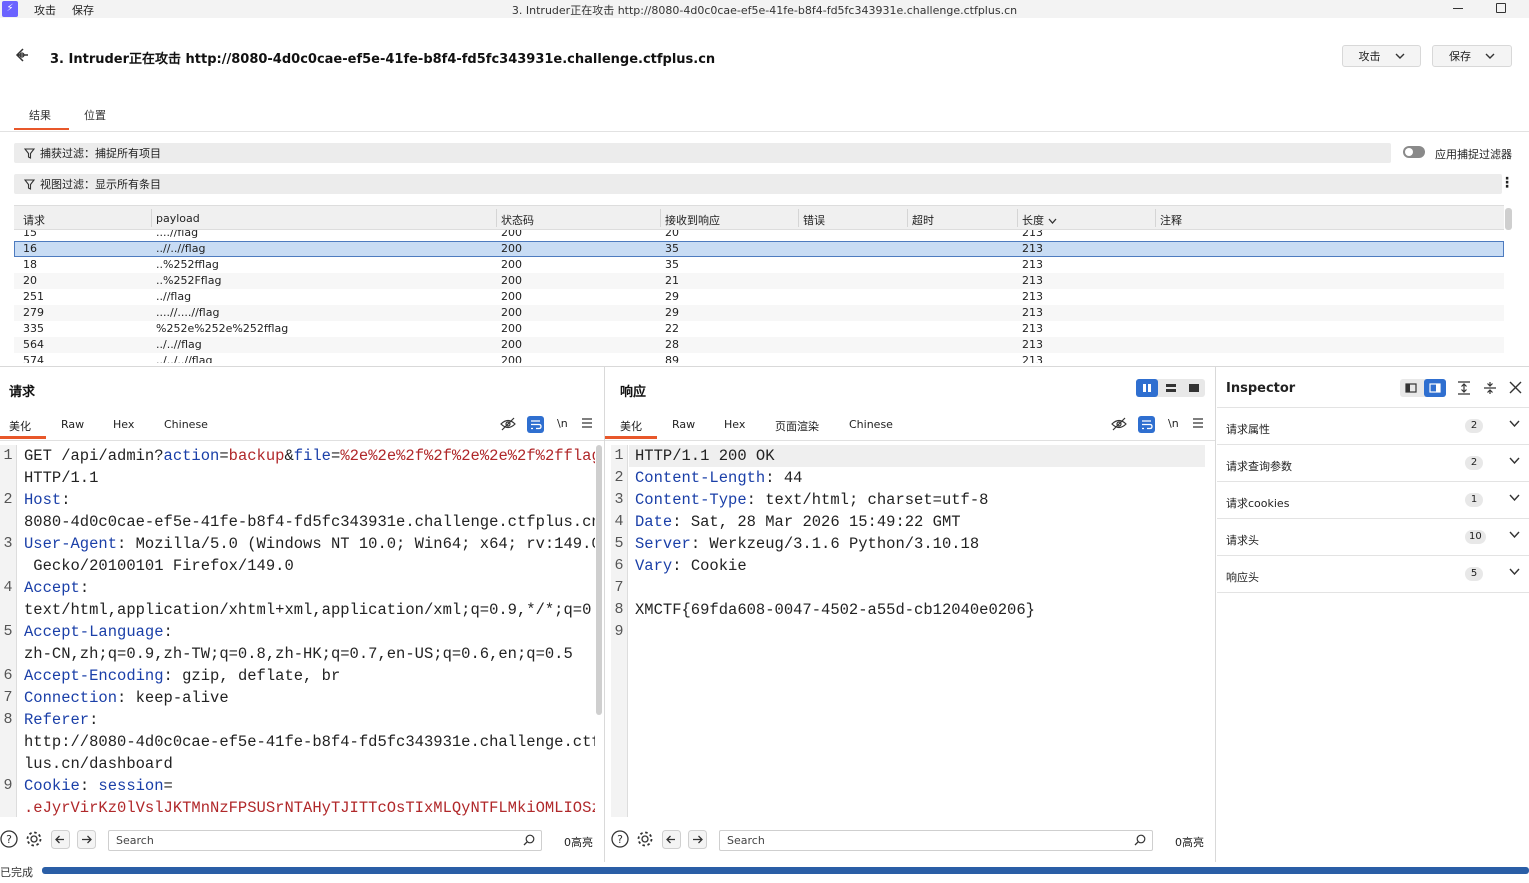 This screenshot has width=1529, height=883. What do you see at coordinates (923, 220) in the screenshot?
I see `column-header-timeout: 超时` at bounding box center [923, 220].